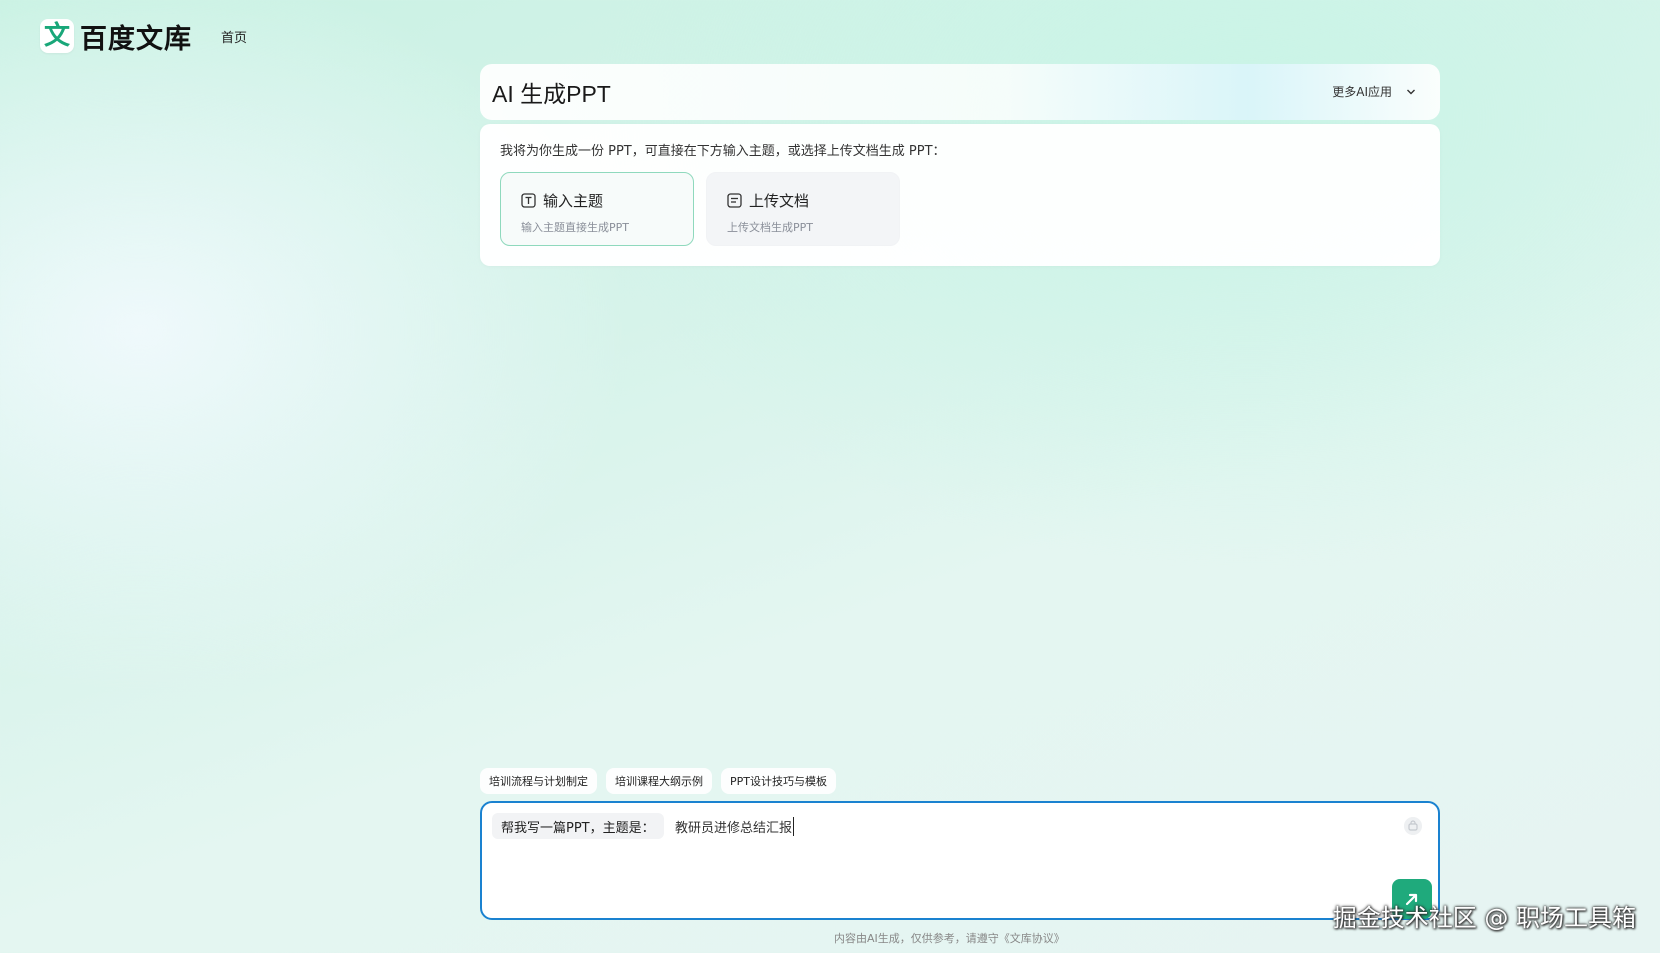 The width and height of the screenshot is (1660, 953). I want to click on document-icon, so click(734, 200).